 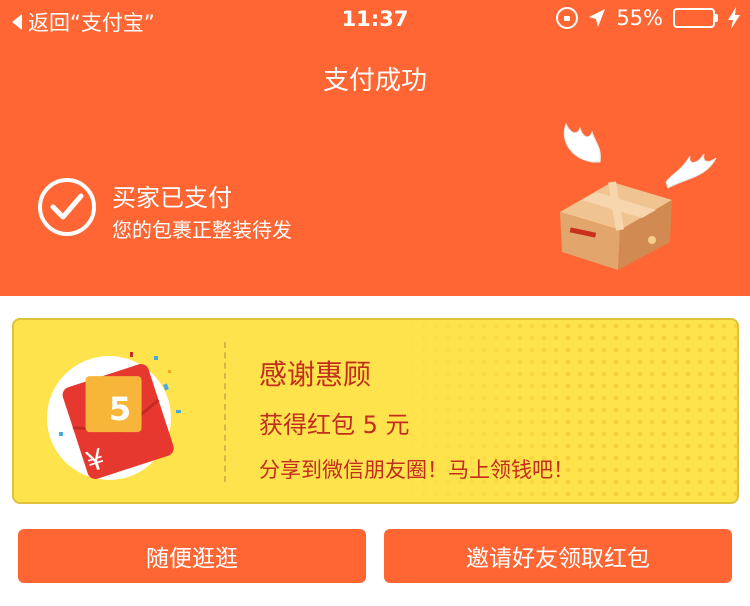 I want to click on envelope-amount: 5, so click(x=120, y=409).